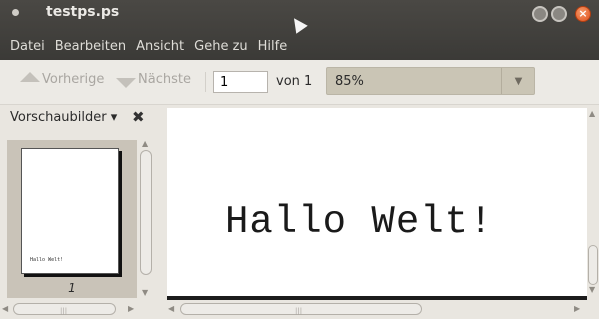 The width and height of the screenshot is (599, 319). What do you see at coordinates (220, 47) in the screenshot?
I see `menu-gehe-zu: Gehe zu` at bounding box center [220, 47].